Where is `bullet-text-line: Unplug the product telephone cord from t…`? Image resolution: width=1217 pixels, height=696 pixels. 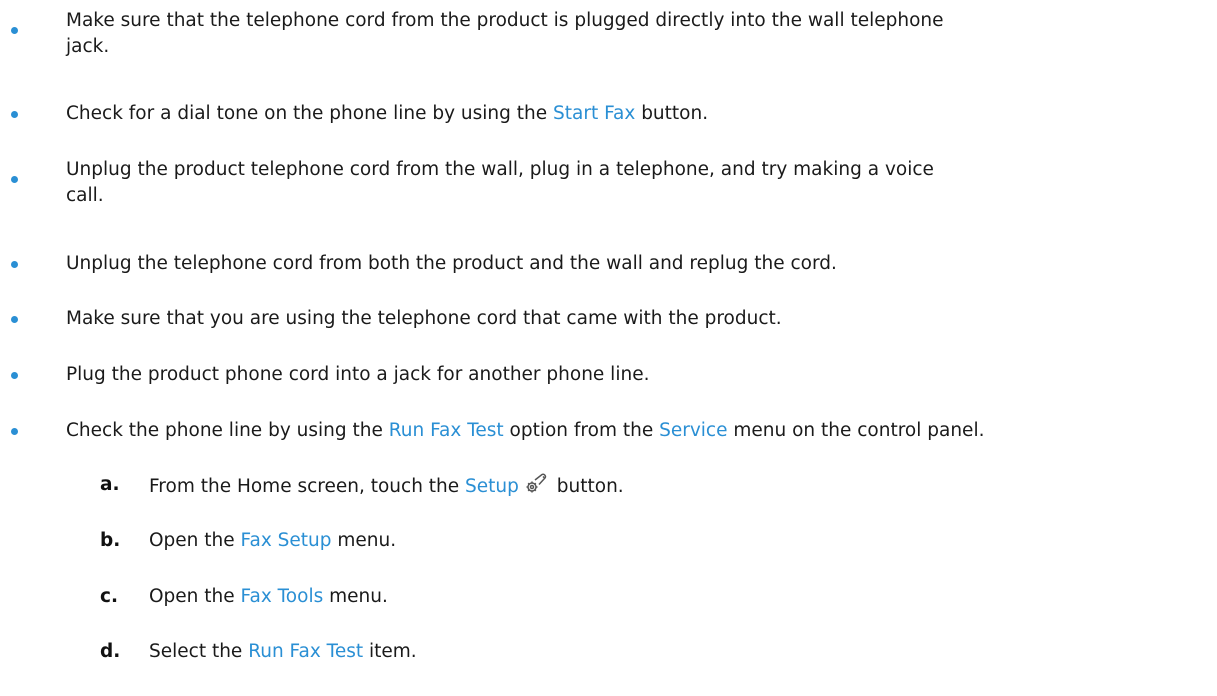 bullet-text-line: Unplug the product telephone cord from t… is located at coordinates (500, 169).